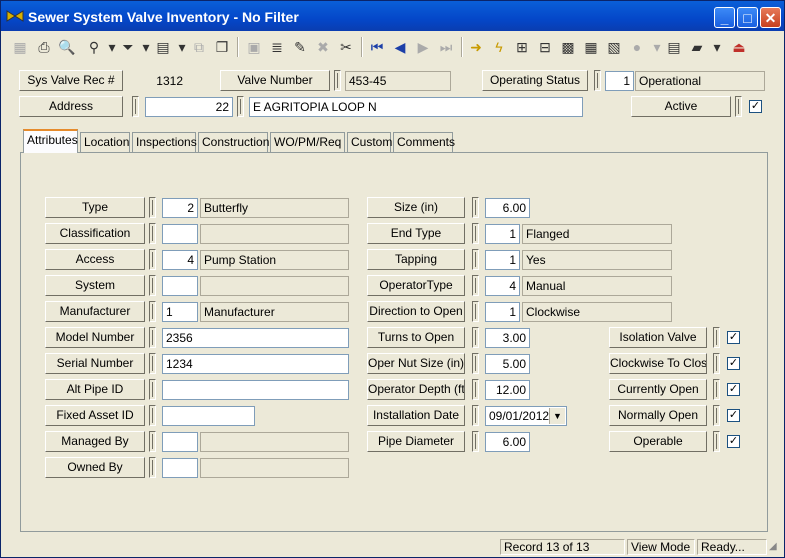 Image resolution: width=785 pixels, height=558 pixels. What do you see at coordinates (180, 442) in the screenshot?
I see `managed-by-code-field` at bounding box center [180, 442].